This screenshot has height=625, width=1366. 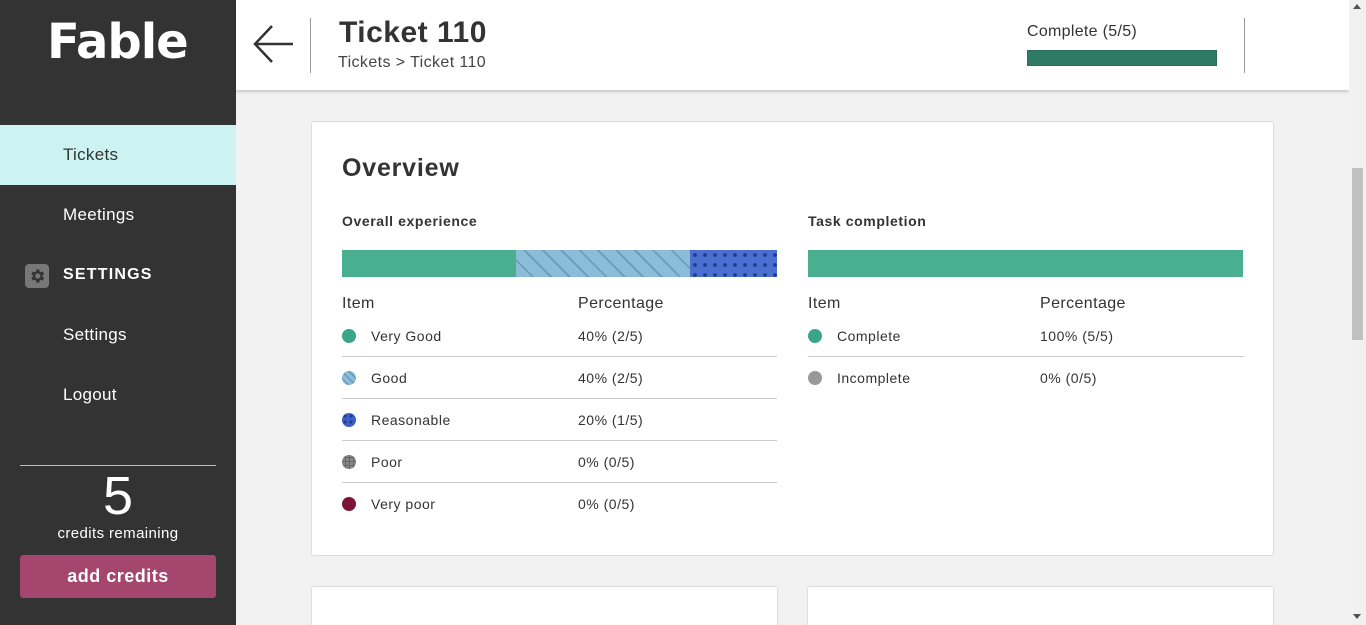 What do you see at coordinates (1244, 45) in the screenshot?
I see `header-divider-right` at bounding box center [1244, 45].